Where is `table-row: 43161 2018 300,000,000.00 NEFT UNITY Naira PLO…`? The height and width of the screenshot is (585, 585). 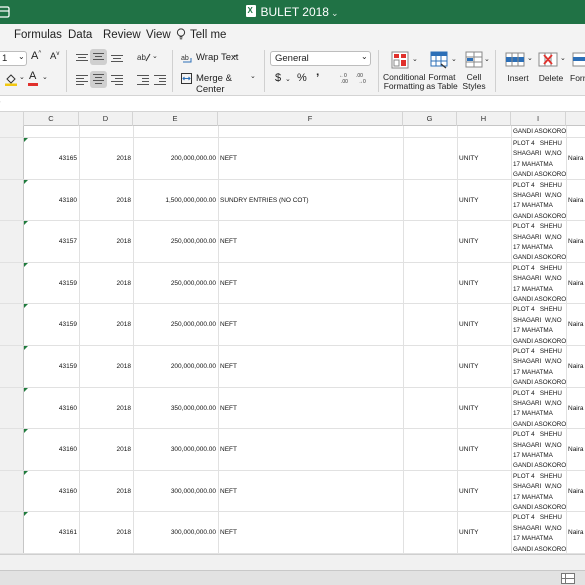
table-row: 43161 2018 300,000,000.00 NEFT UNITY Naira PLO… is located at coordinates (292, 533).